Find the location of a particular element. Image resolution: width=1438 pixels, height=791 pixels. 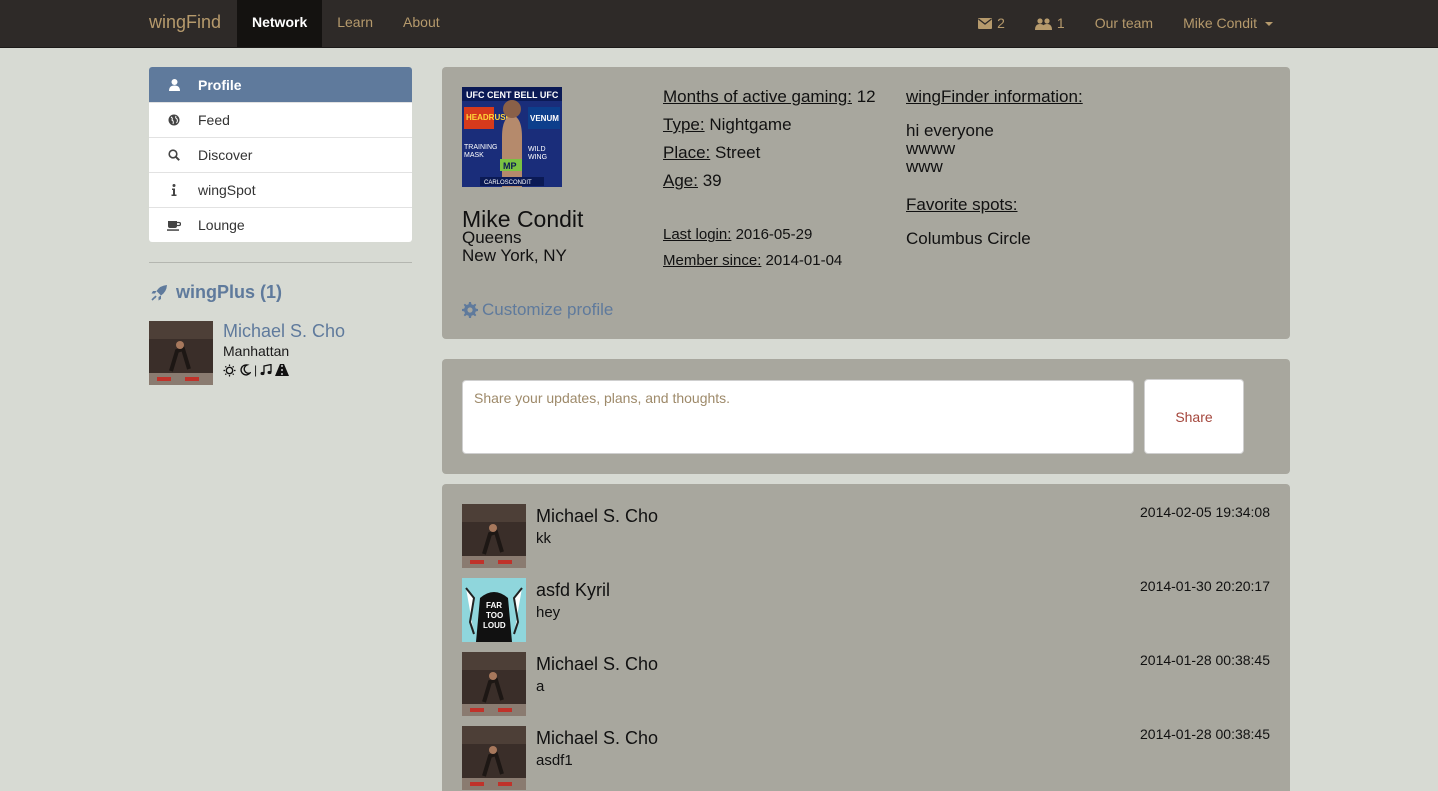

svg-text: TRAINING is located at coordinates (480, 147).